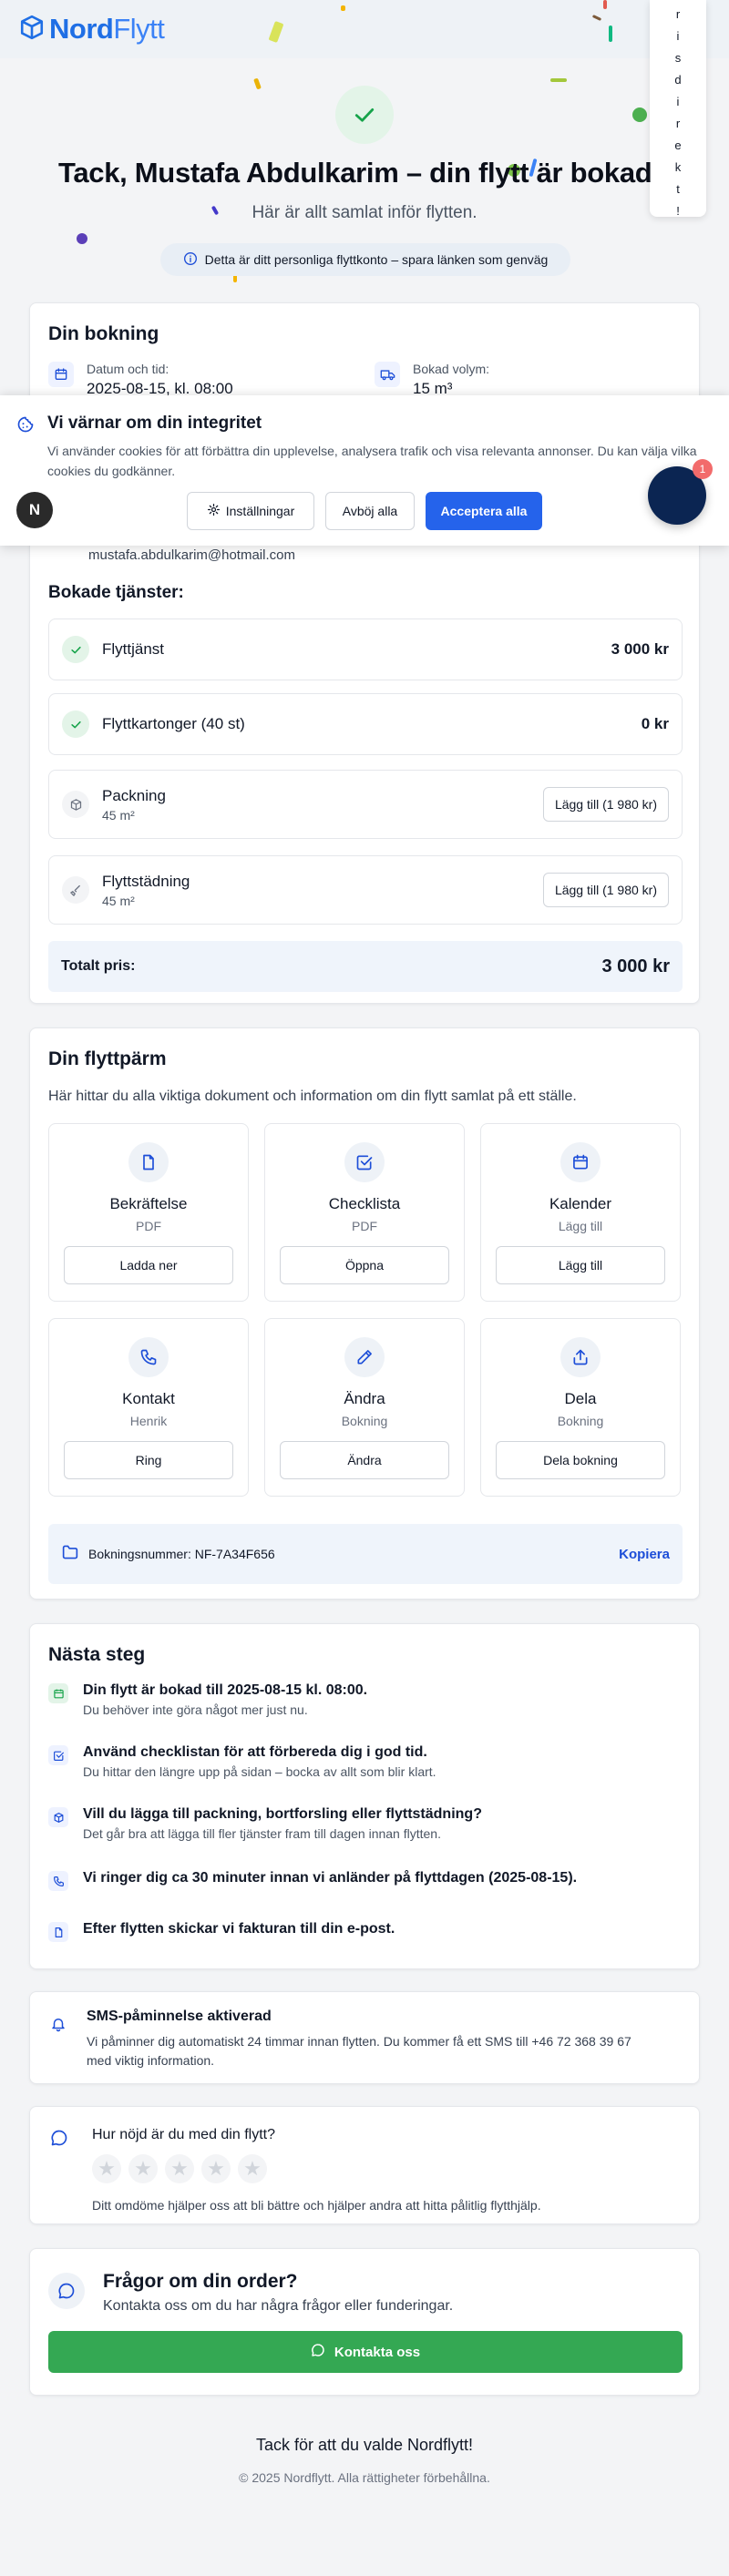 This screenshot has height=2576, width=729. What do you see at coordinates (580, 1460) in the screenshot?
I see `share-booking-button: Dela bokning` at bounding box center [580, 1460].